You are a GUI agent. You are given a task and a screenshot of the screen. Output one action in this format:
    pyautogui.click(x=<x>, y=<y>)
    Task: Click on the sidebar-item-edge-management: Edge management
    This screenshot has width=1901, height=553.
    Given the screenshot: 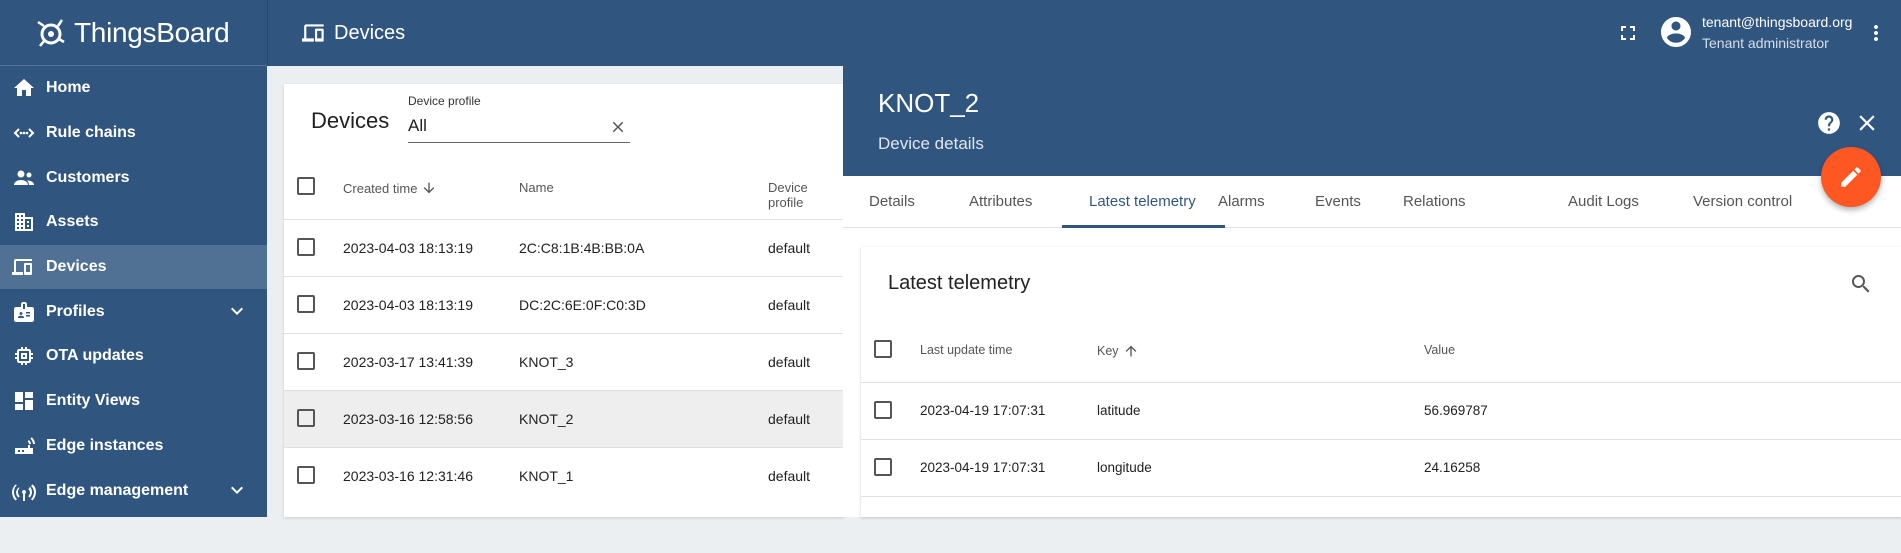 What is the action you would take?
    pyautogui.click(x=133, y=490)
    